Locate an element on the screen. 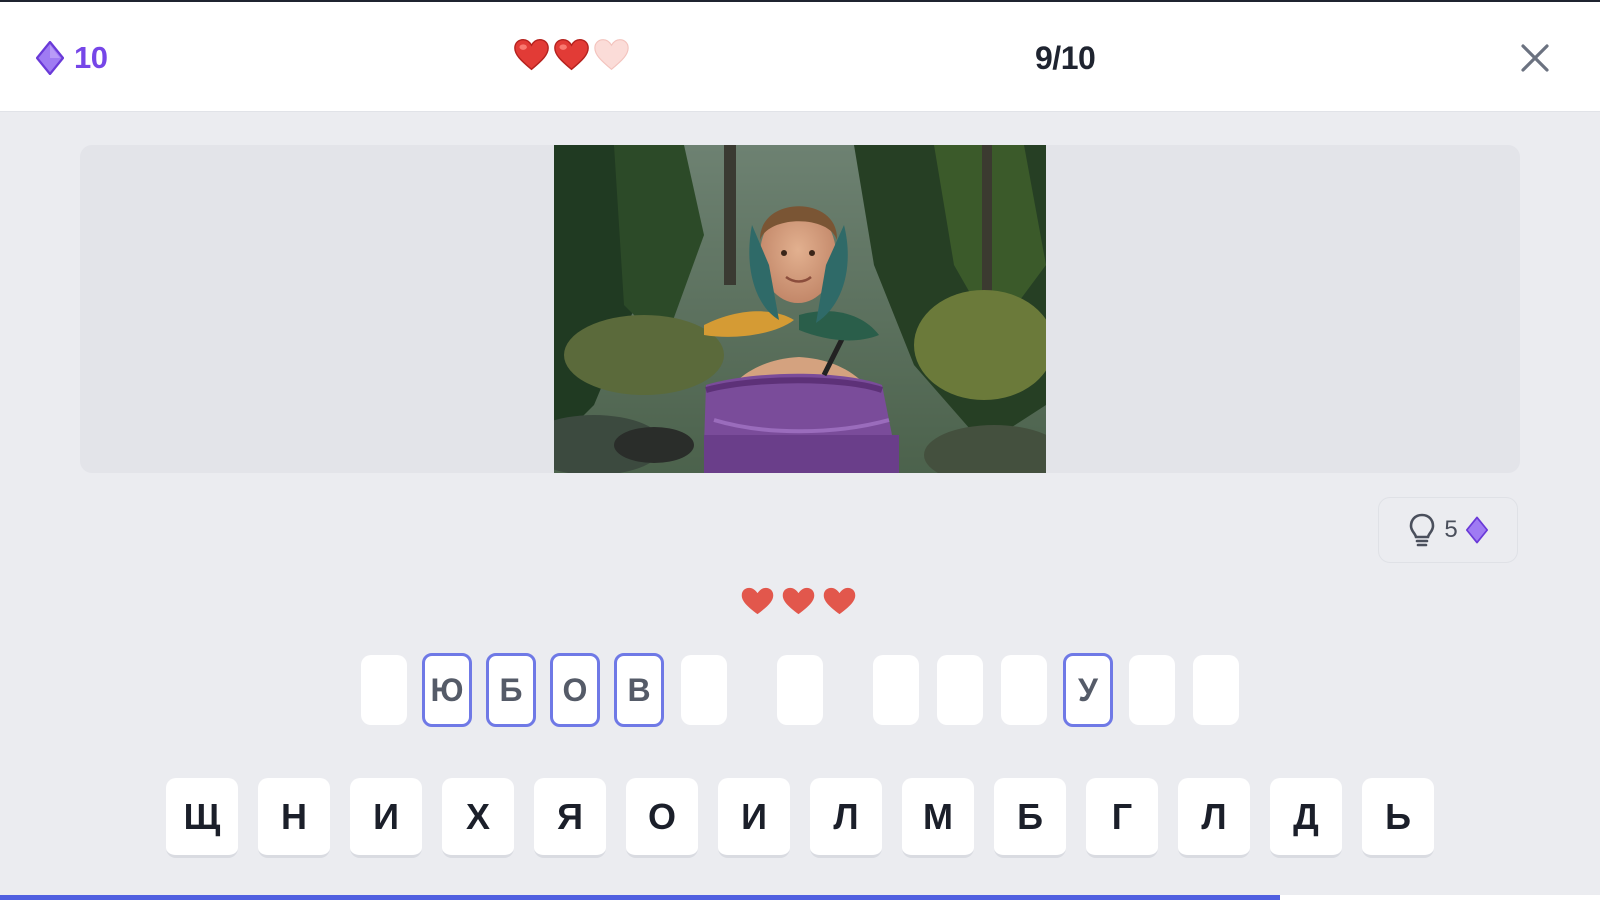 Image resolution: width=1600 pixels, height=900 pixels. letter-key: Д is located at coordinates (1306, 818).